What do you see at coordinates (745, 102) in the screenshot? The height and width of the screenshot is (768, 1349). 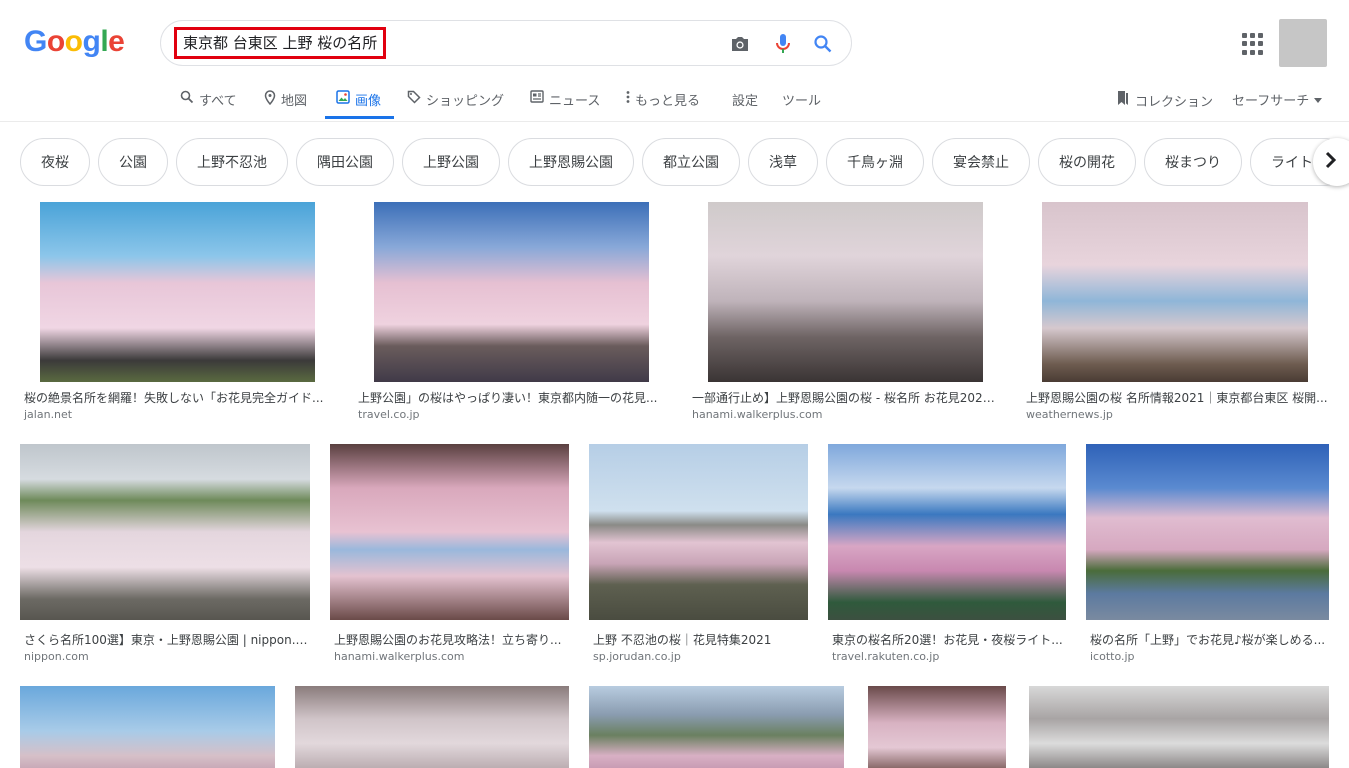 I see `tab-settings: 設定` at bounding box center [745, 102].